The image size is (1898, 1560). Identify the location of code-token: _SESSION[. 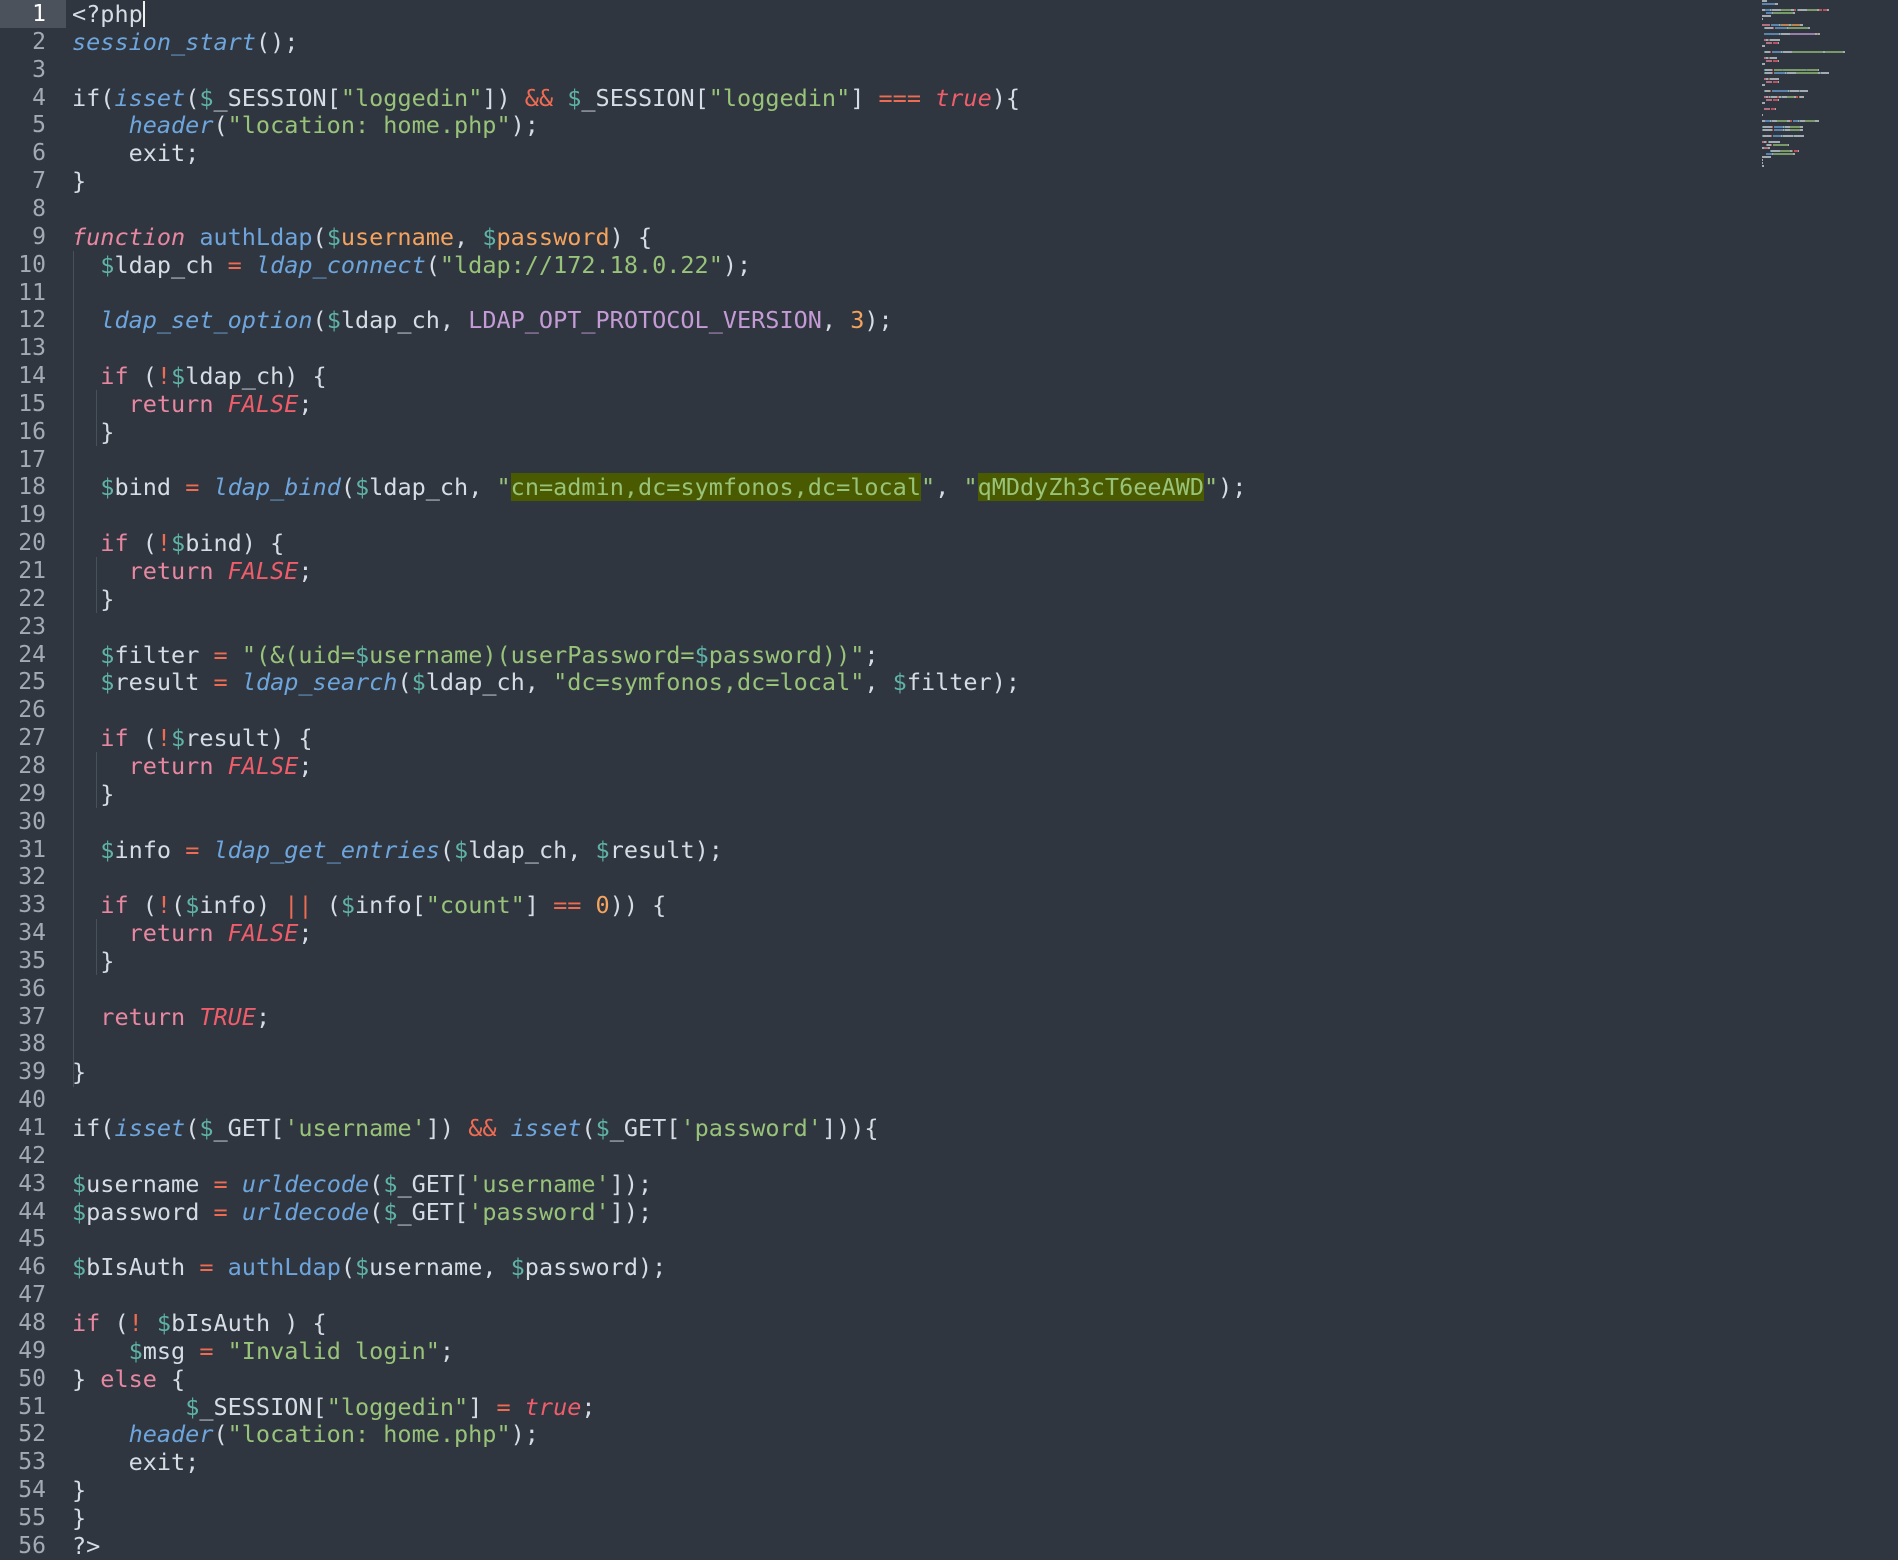
(645, 98).